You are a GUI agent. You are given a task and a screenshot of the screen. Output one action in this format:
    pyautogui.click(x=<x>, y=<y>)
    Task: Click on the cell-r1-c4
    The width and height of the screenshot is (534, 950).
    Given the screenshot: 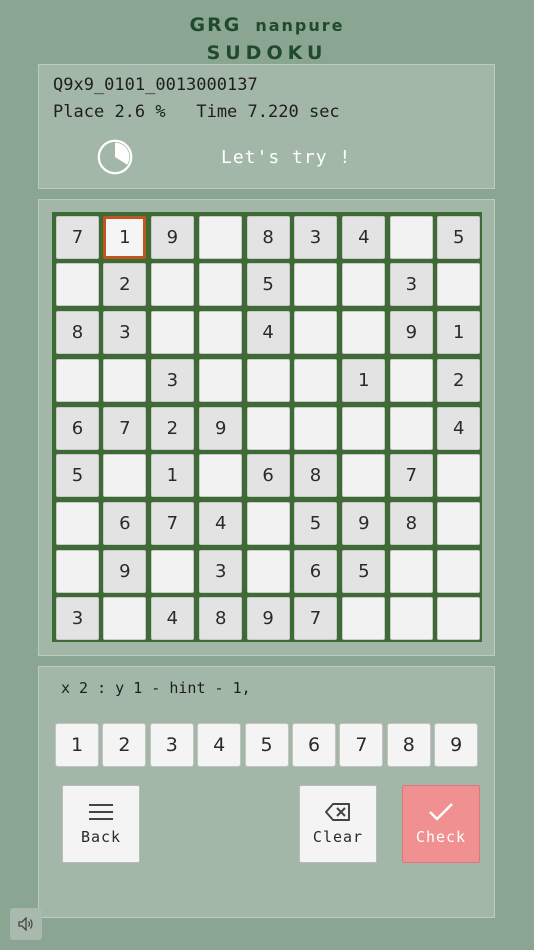 What is the action you would take?
    pyautogui.click(x=221, y=237)
    